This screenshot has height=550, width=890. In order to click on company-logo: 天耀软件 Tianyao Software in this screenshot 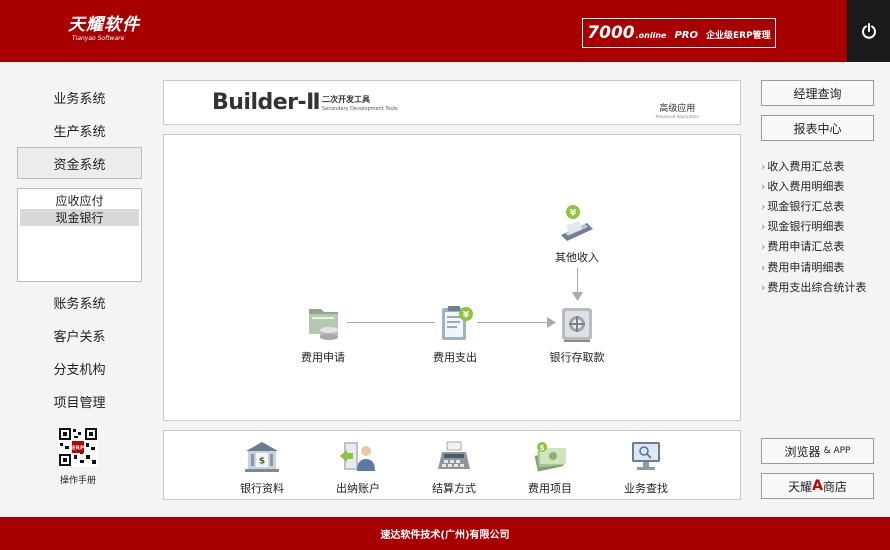, I will do `click(104, 29)`.